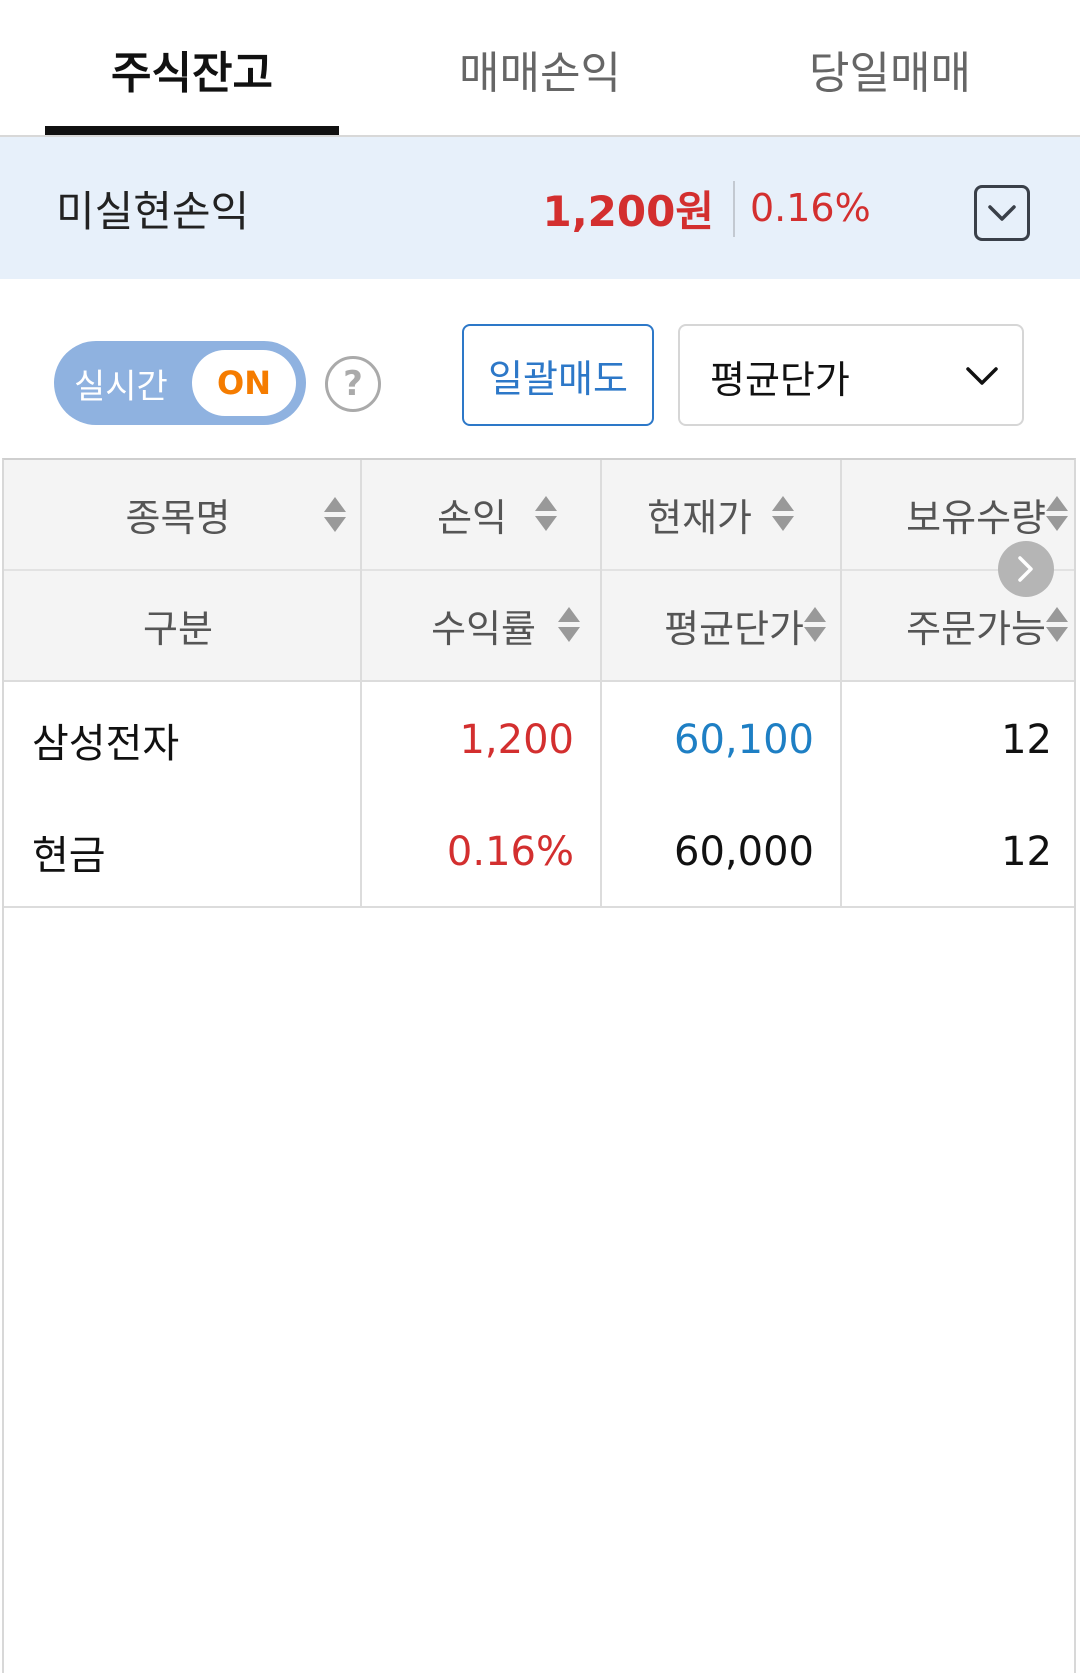 The image size is (1080, 1673). I want to click on col-header-name: 종목명, so click(178, 514).